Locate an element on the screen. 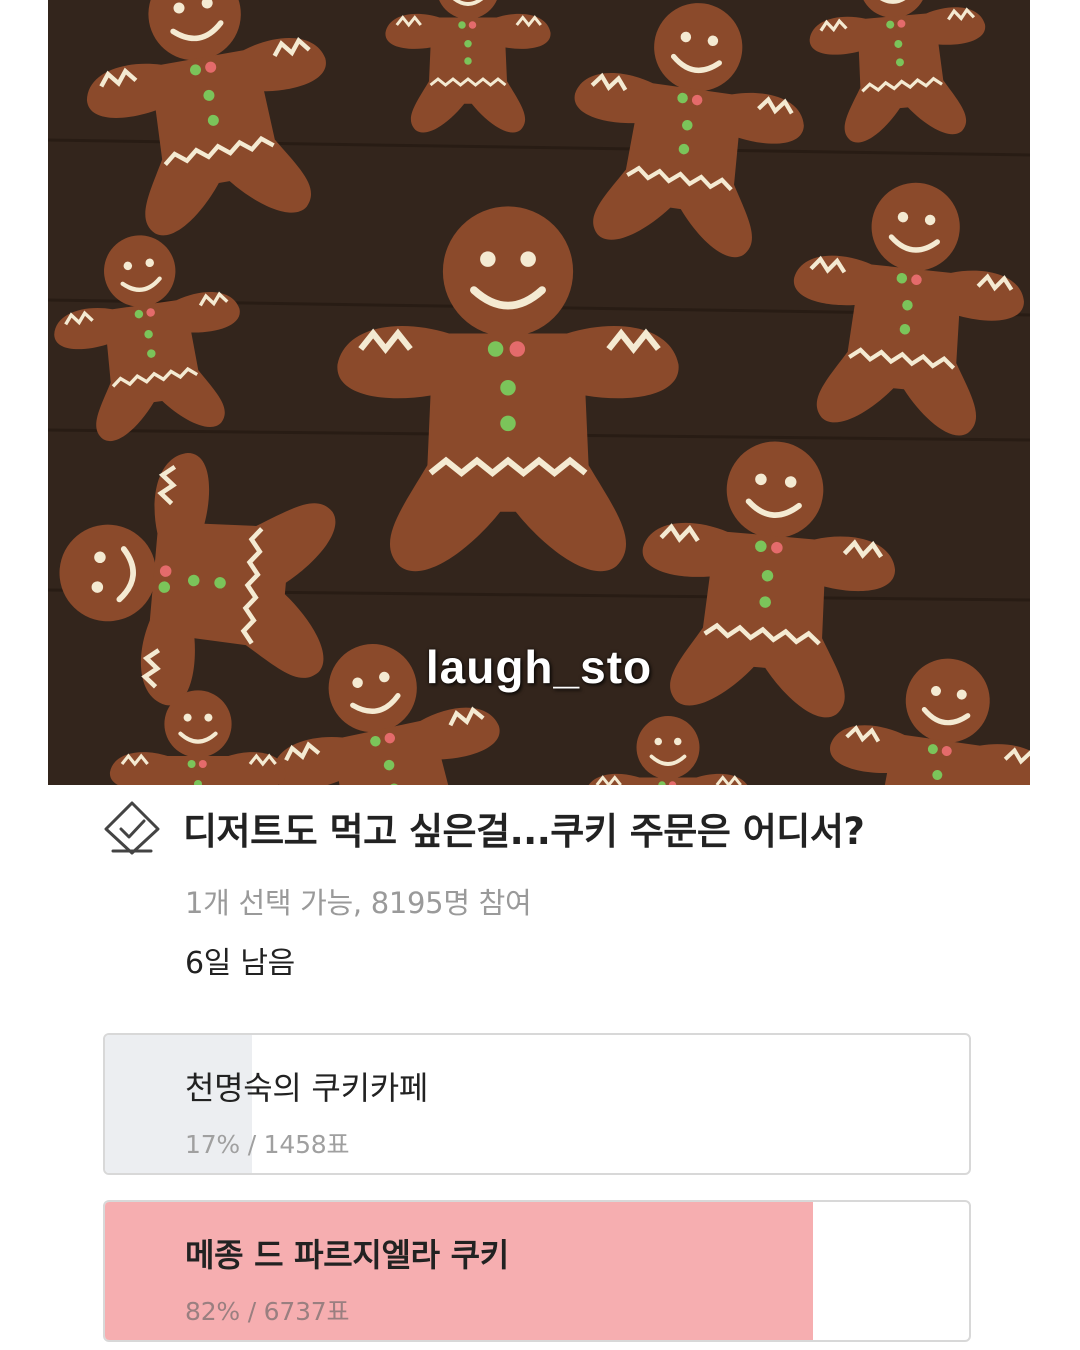  poll-option-2: 메종 드 파르지엘라 쿠키 82% / 6737표 is located at coordinates (537, 1271).